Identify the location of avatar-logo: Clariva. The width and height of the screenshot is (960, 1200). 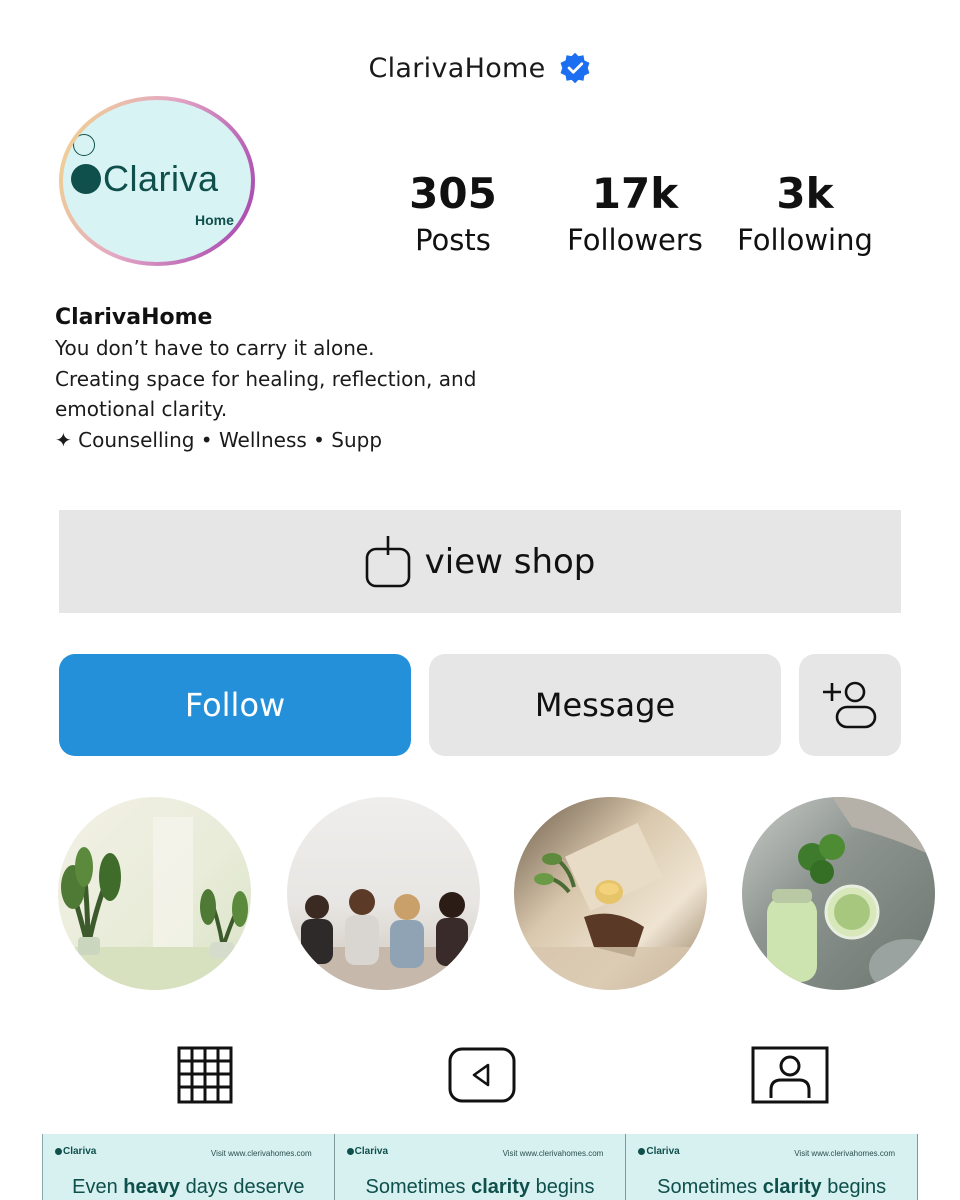
(145, 167).